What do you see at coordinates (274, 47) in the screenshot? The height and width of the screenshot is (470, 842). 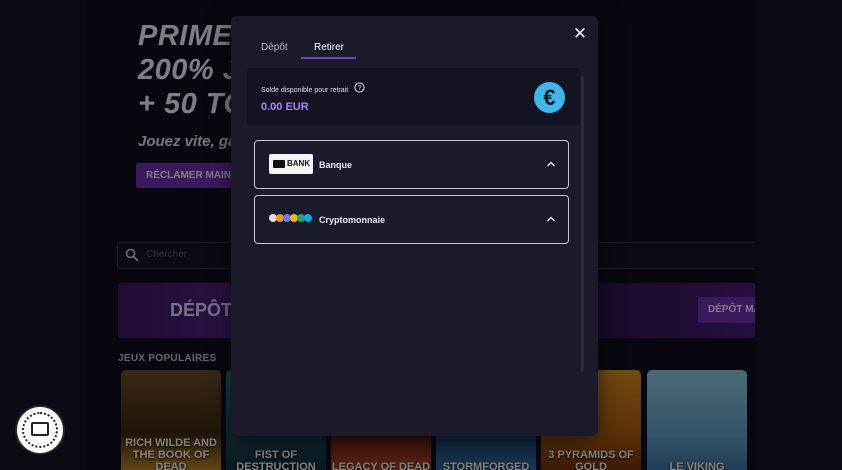 I see `tab-deposit: Dépôt` at bounding box center [274, 47].